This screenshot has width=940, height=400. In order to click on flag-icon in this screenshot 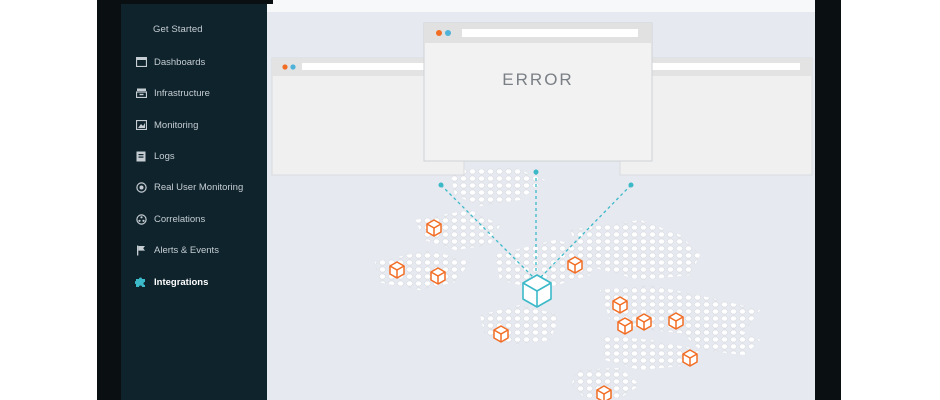, I will do `click(141, 250)`.